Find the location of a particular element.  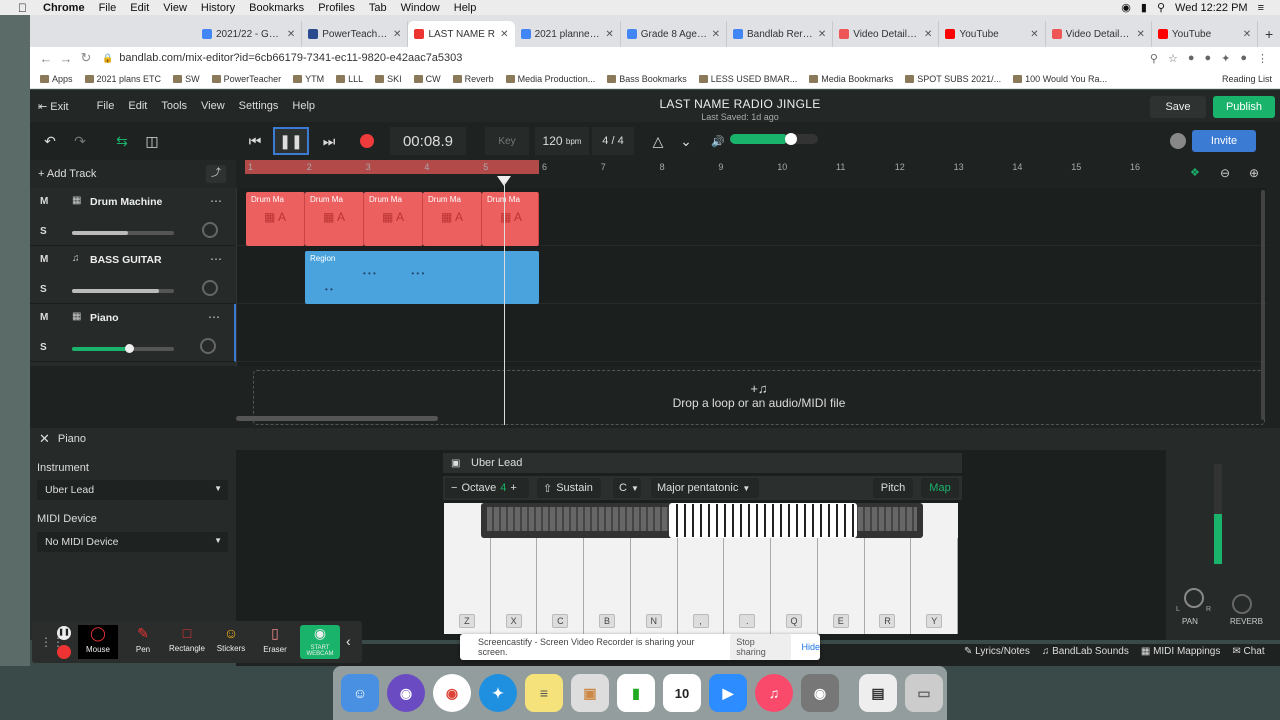

bookmark-item: YTM is located at coordinates (308, 79).